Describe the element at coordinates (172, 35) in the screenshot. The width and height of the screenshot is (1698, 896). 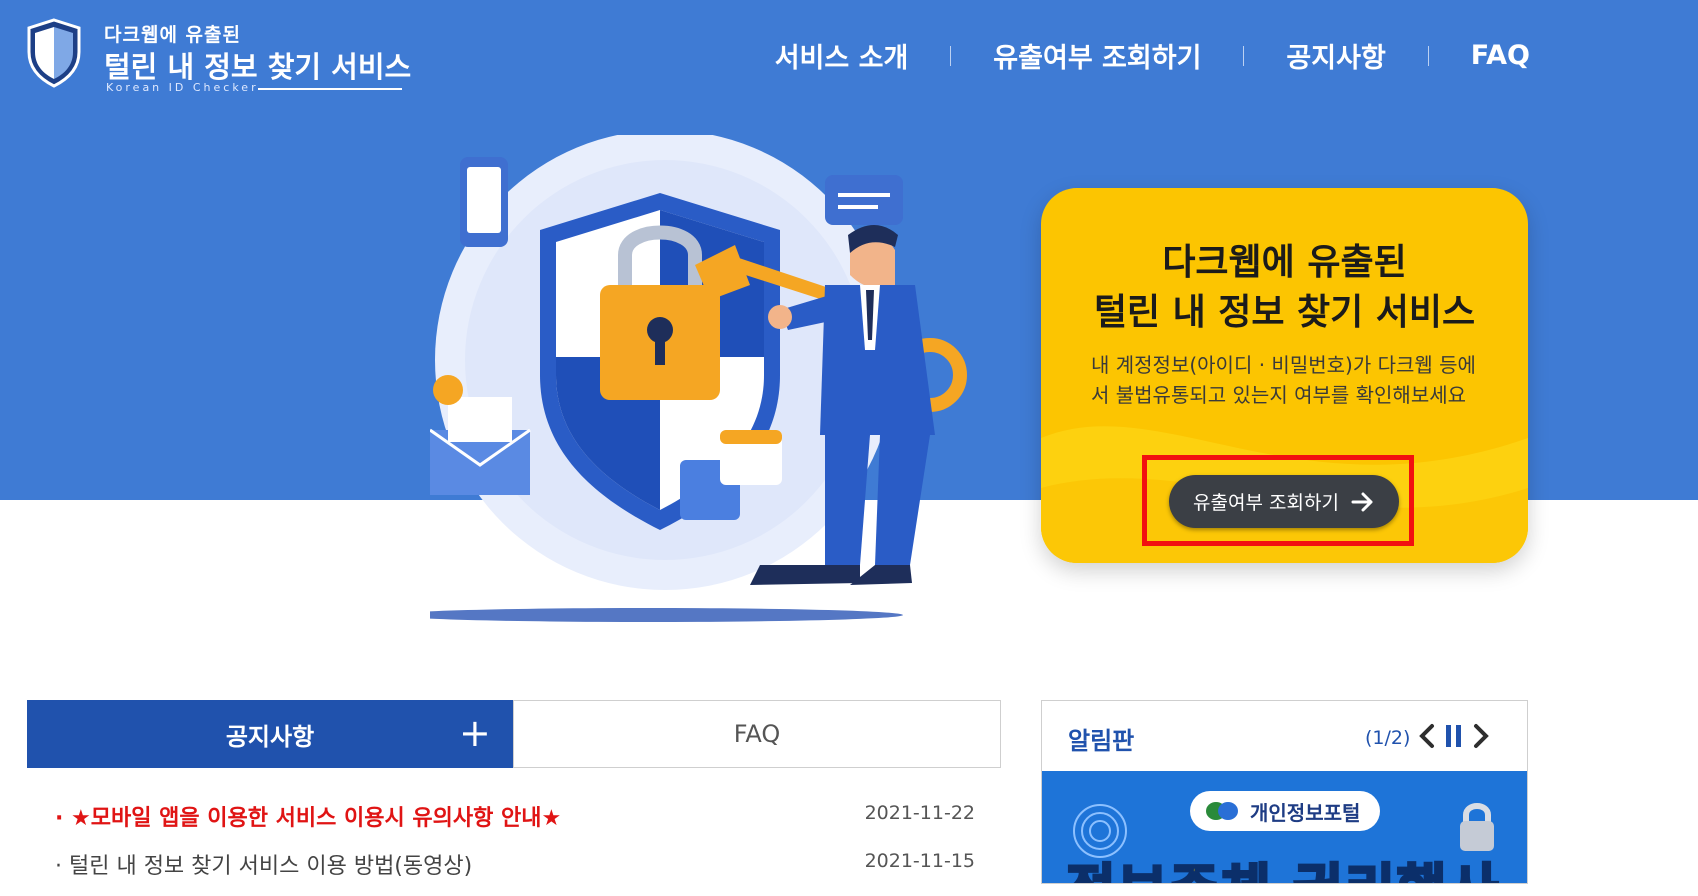
I see `logo-line1: 다크웹에 유출된` at that location.